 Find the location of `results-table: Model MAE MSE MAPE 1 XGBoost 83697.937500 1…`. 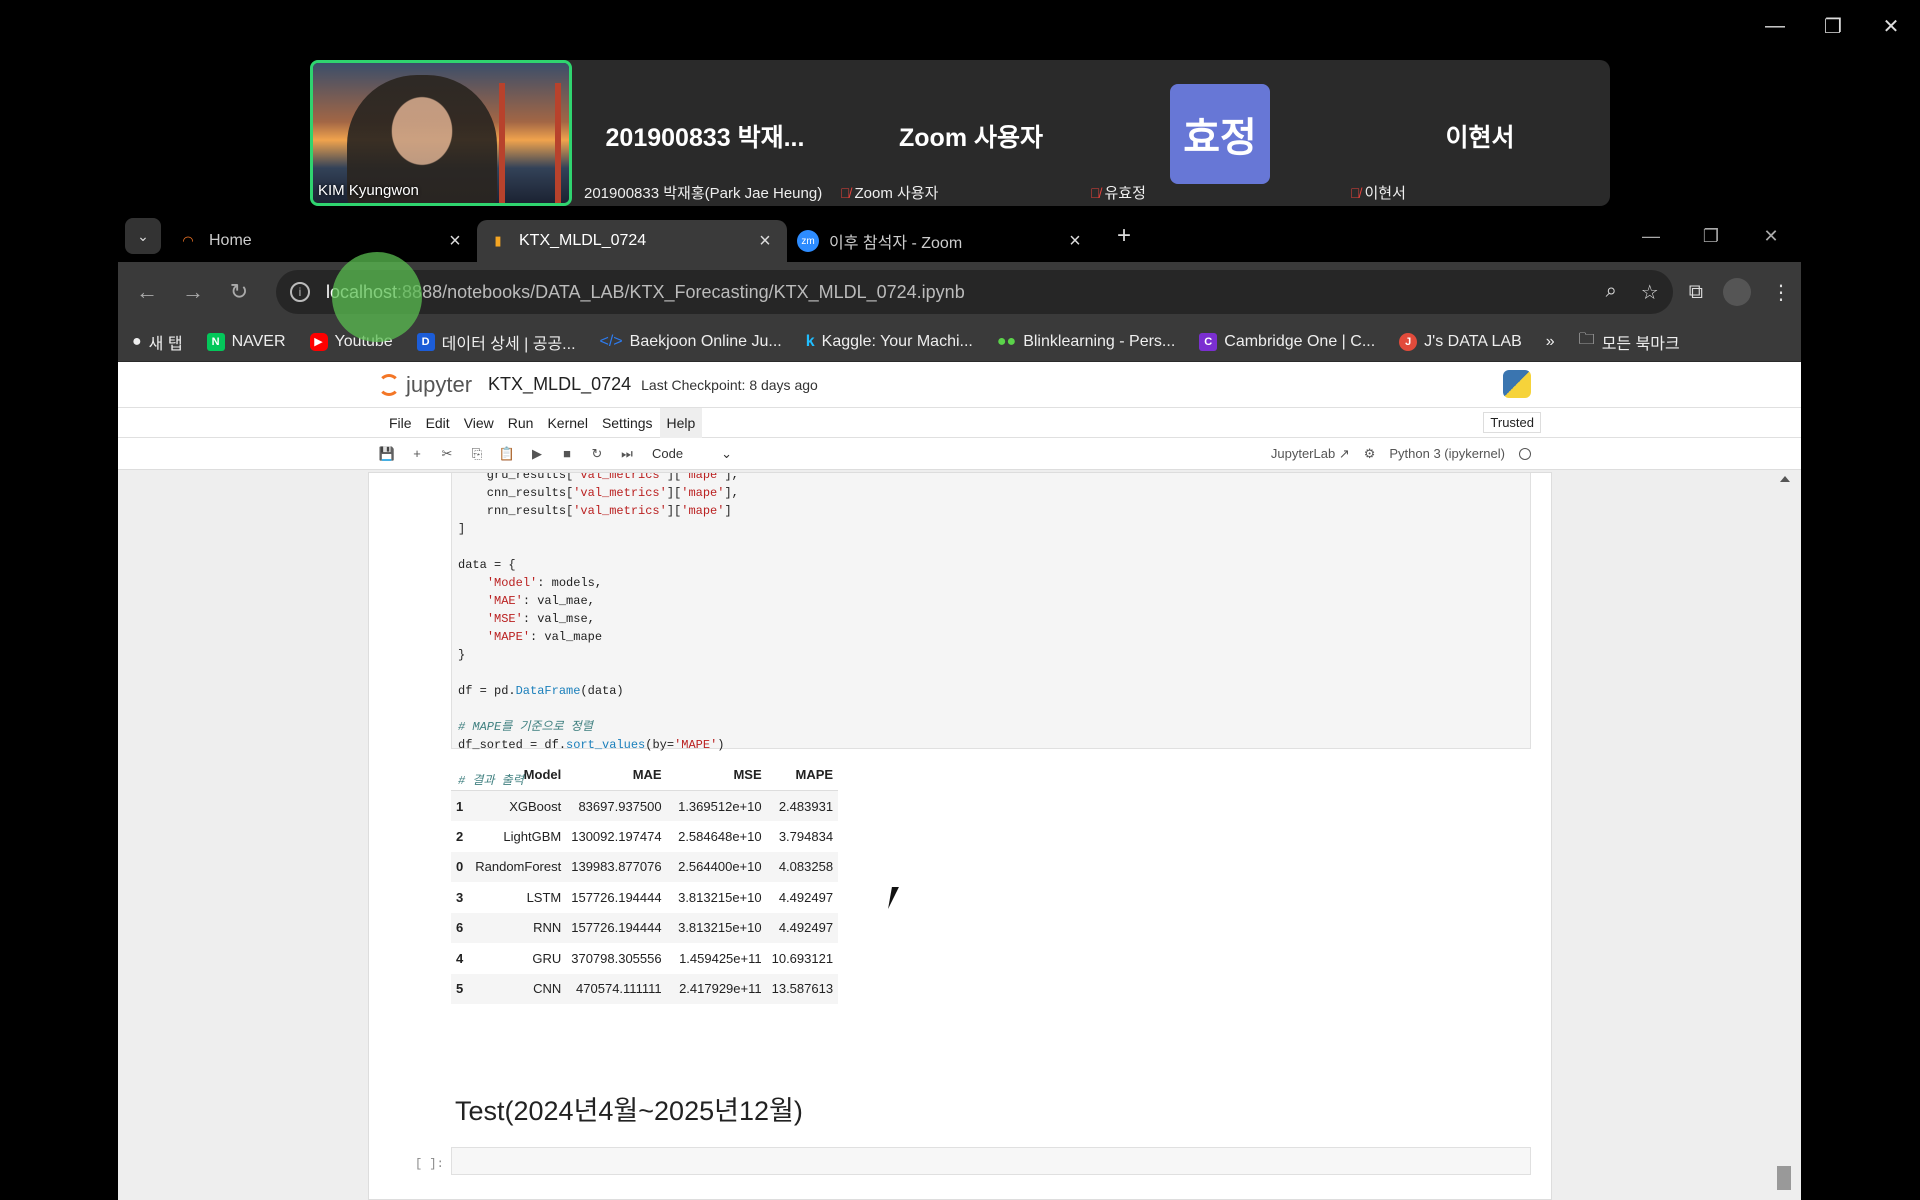

results-table: Model MAE MSE MAPE 1 XGBoost 83697.937500 1… is located at coordinates (645, 881).